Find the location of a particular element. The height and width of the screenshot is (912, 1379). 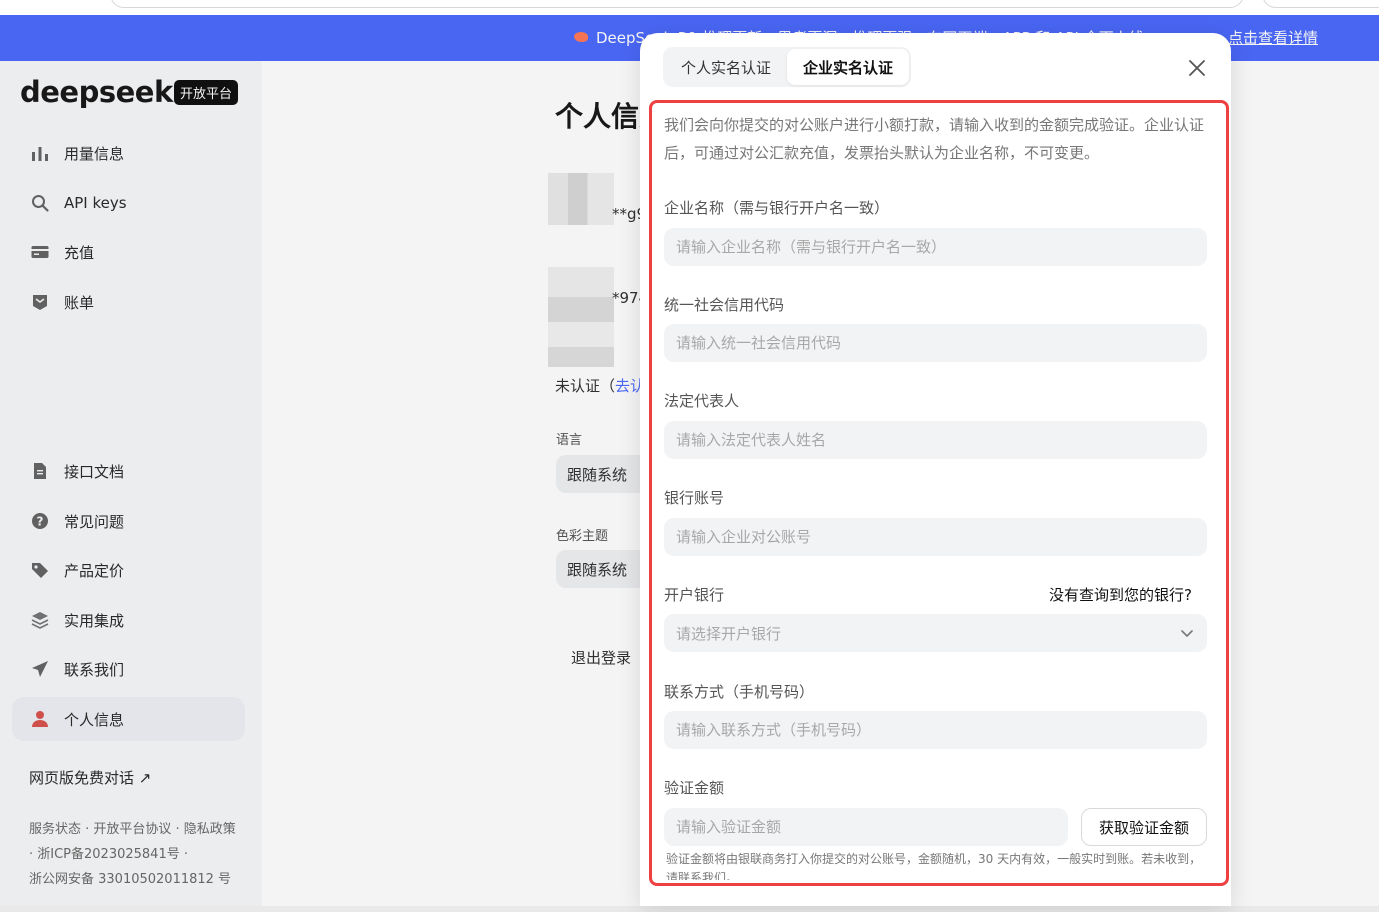

amount-label: 验证金额 is located at coordinates (694, 788).